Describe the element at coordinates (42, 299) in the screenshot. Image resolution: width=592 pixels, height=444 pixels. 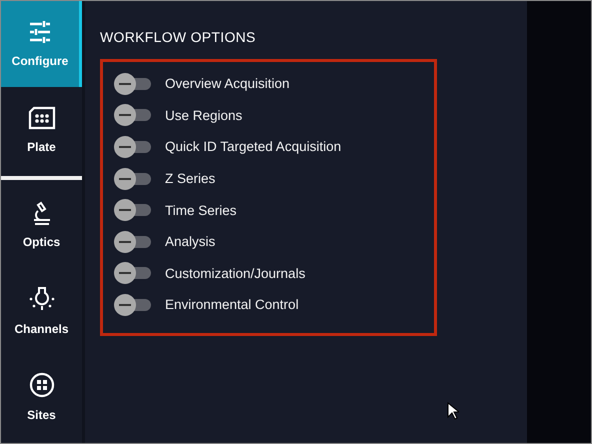
I see `lightbulb-icon` at that location.